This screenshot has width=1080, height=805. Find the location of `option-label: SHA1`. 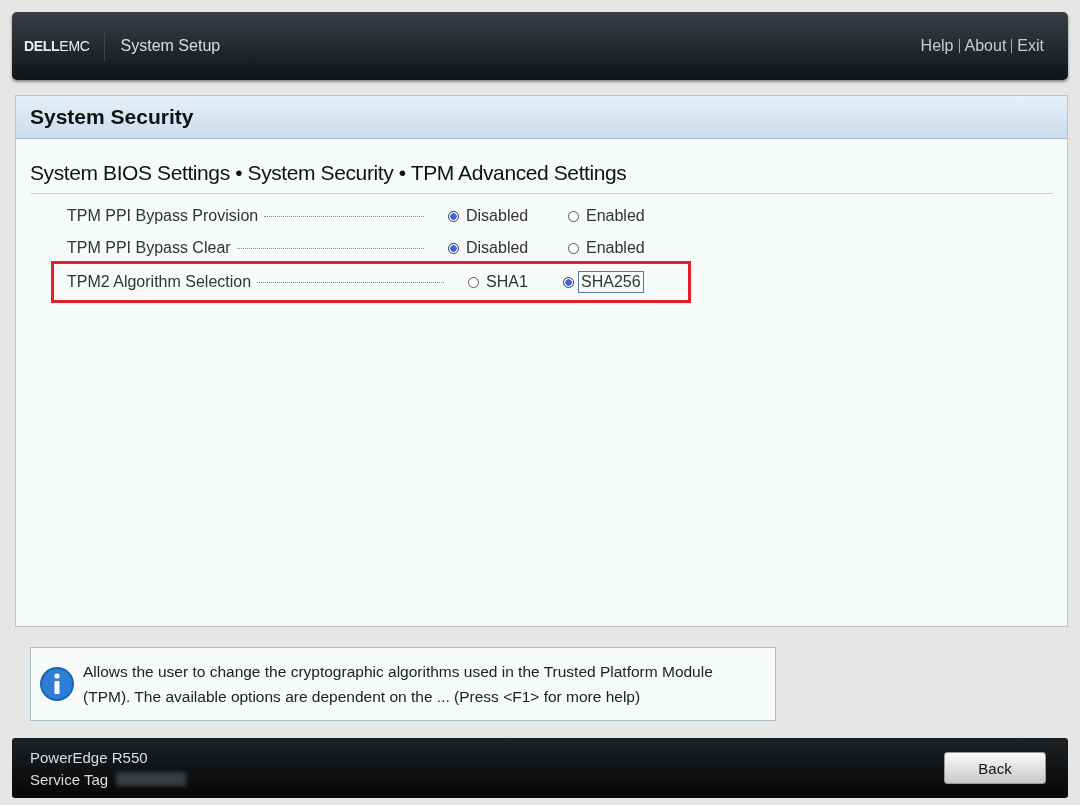

option-label: SHA1 is located at coordinates (507, 282).